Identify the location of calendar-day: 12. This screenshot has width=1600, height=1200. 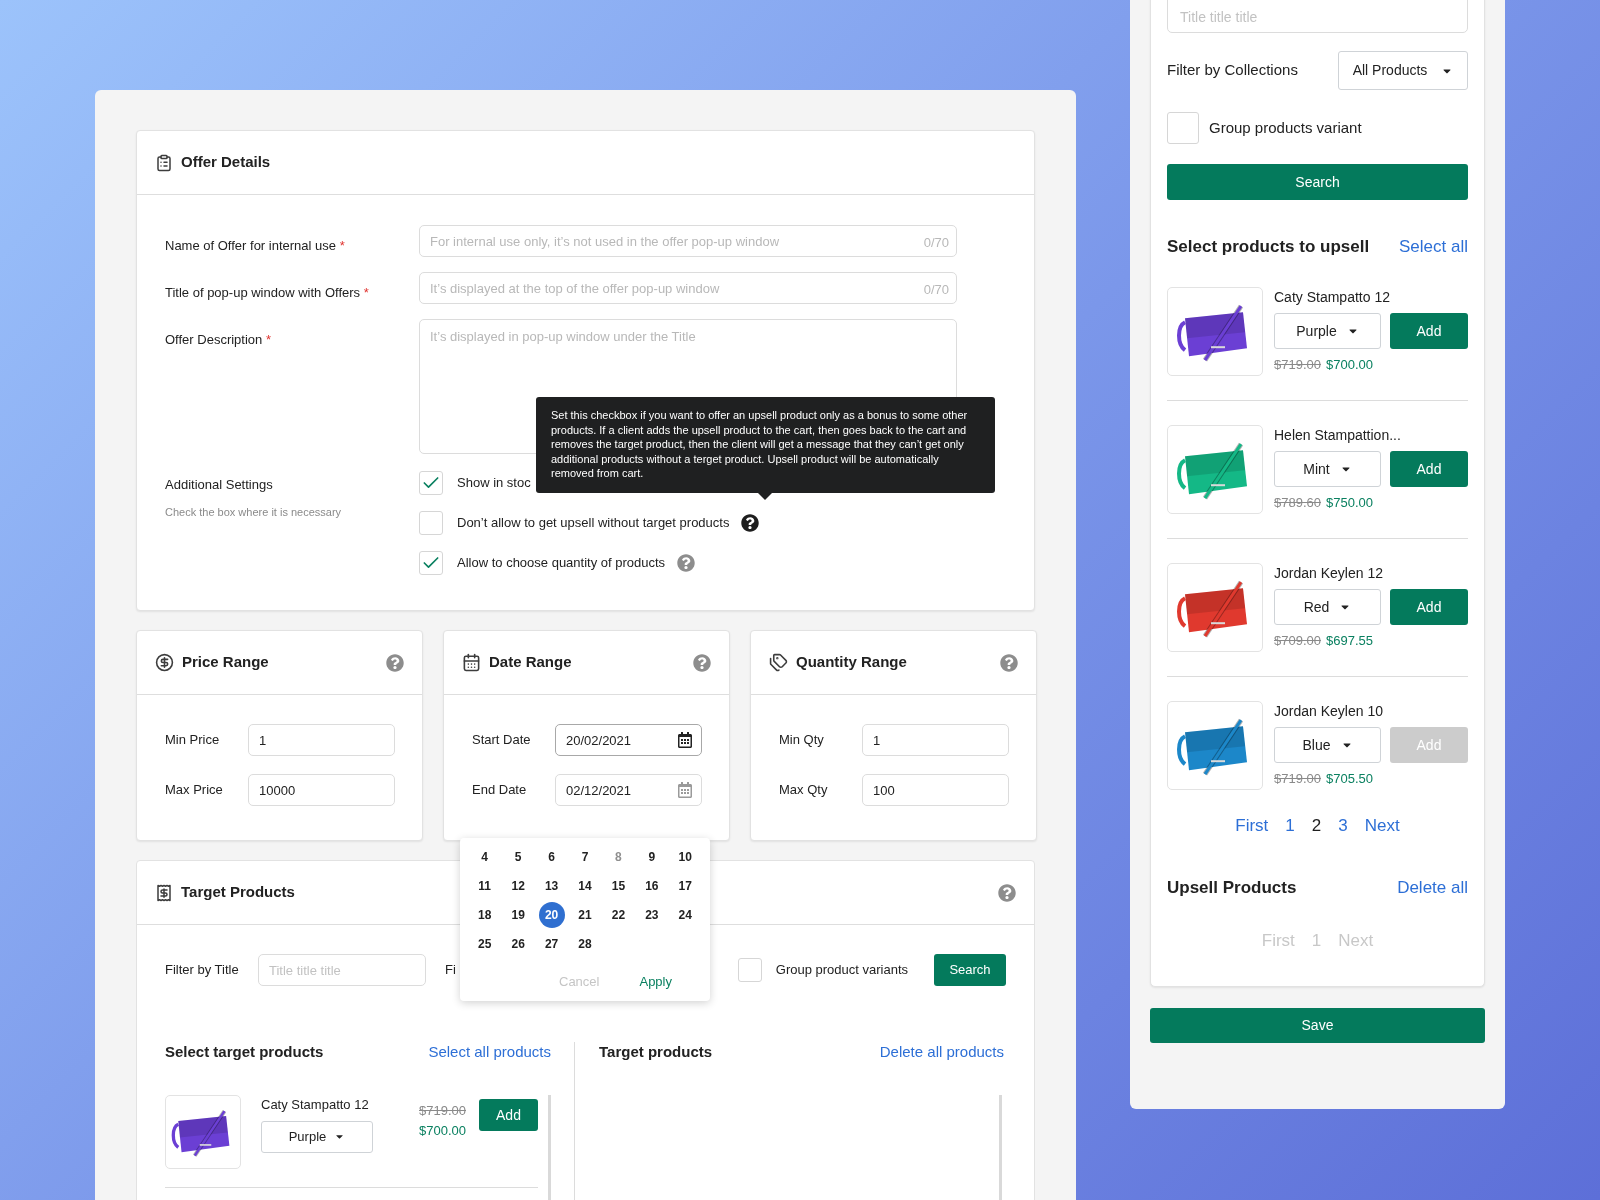
(518, 885).